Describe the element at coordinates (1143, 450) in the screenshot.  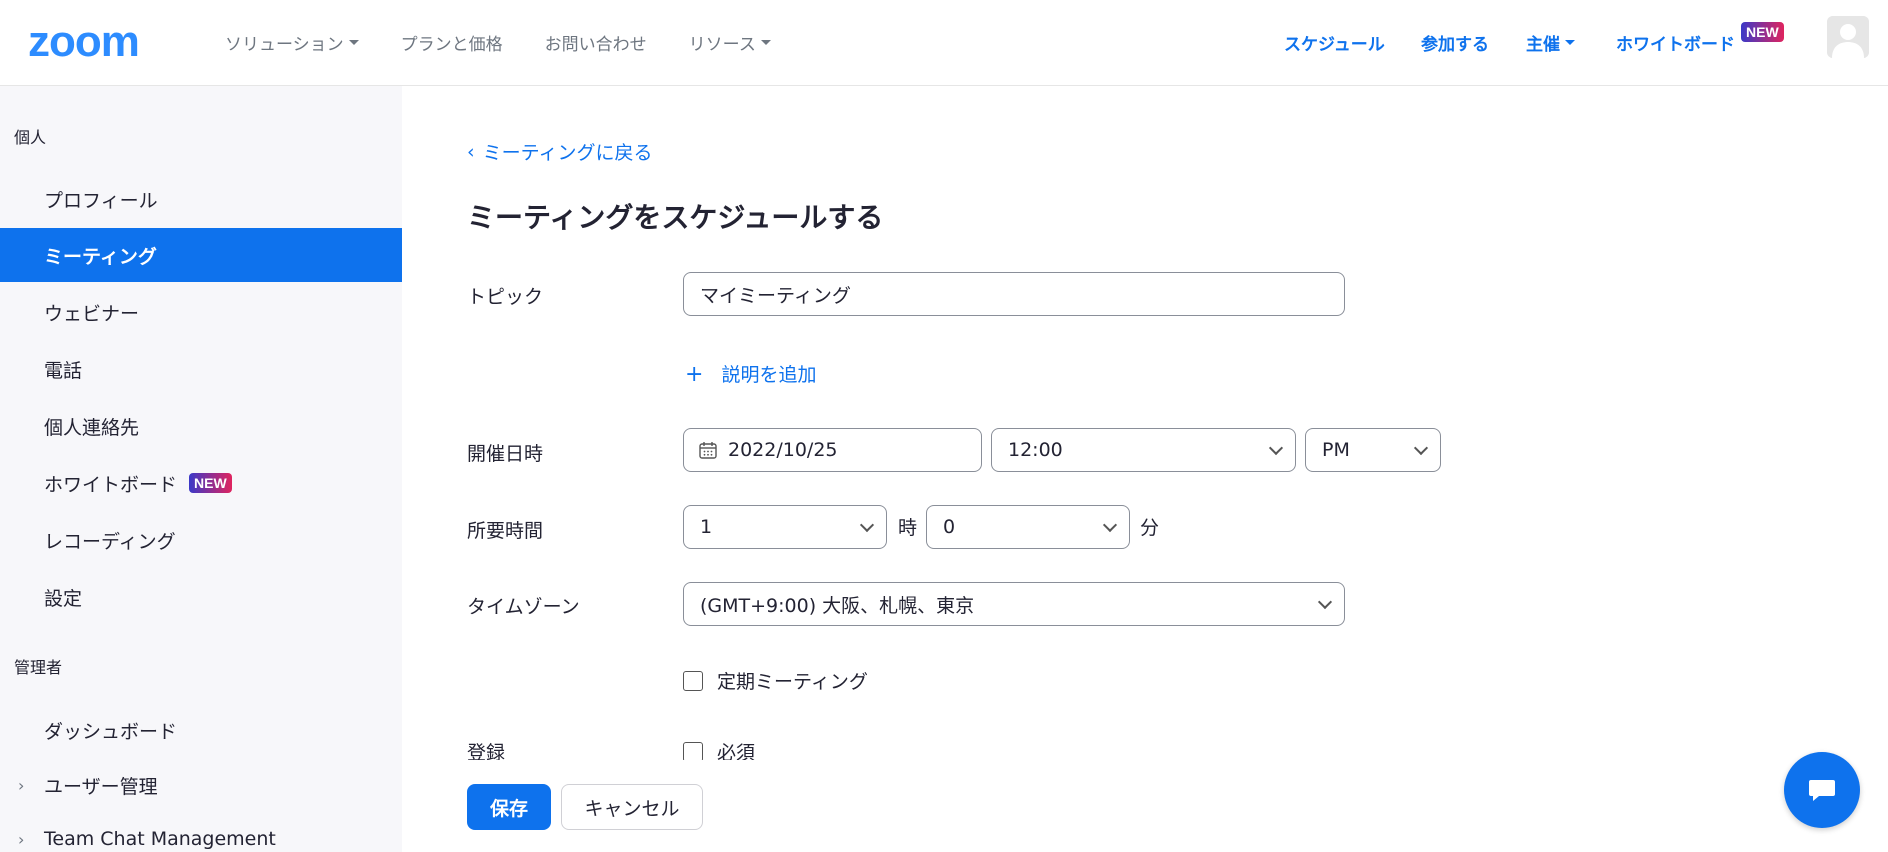
I see `time-select: 12:00` at that location.